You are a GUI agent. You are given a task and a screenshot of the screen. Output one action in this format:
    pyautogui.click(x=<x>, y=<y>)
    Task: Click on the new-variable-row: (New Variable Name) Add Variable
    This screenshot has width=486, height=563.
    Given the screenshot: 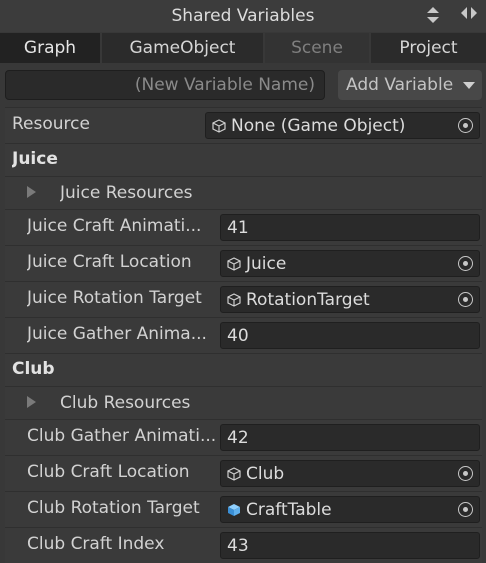 What is the action you would take?
    pyautogui.click(x=243, y=84)
    